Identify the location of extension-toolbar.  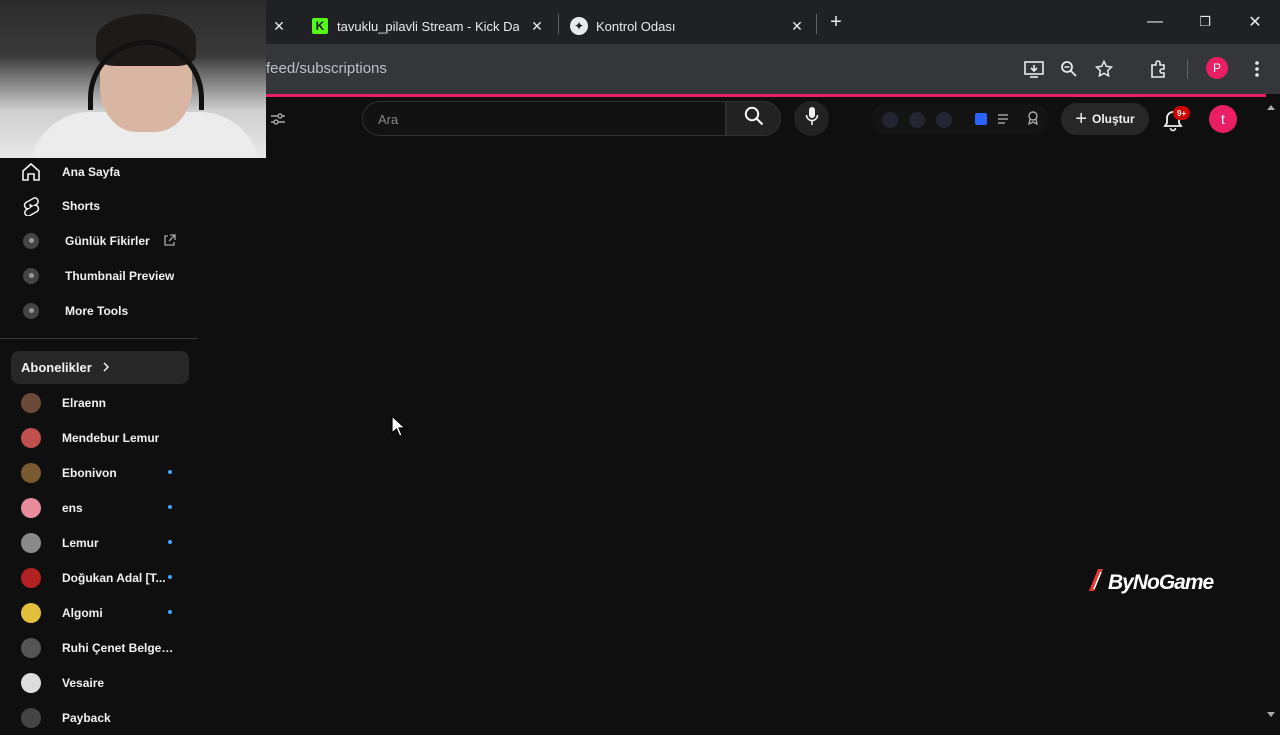
(960, 119).